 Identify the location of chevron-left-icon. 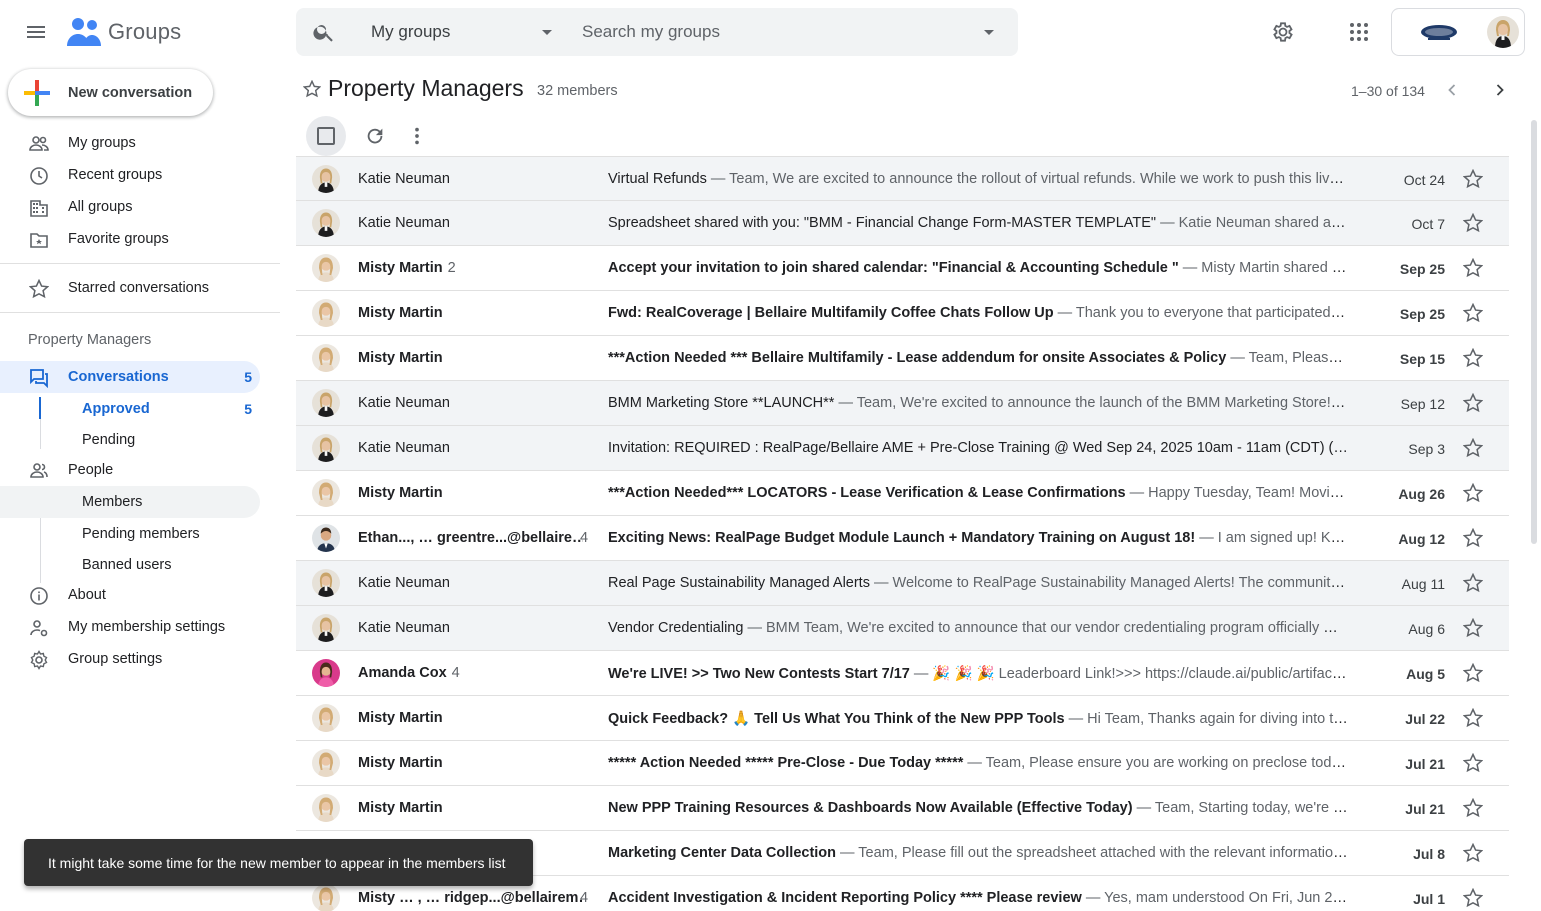
(1452, 90).